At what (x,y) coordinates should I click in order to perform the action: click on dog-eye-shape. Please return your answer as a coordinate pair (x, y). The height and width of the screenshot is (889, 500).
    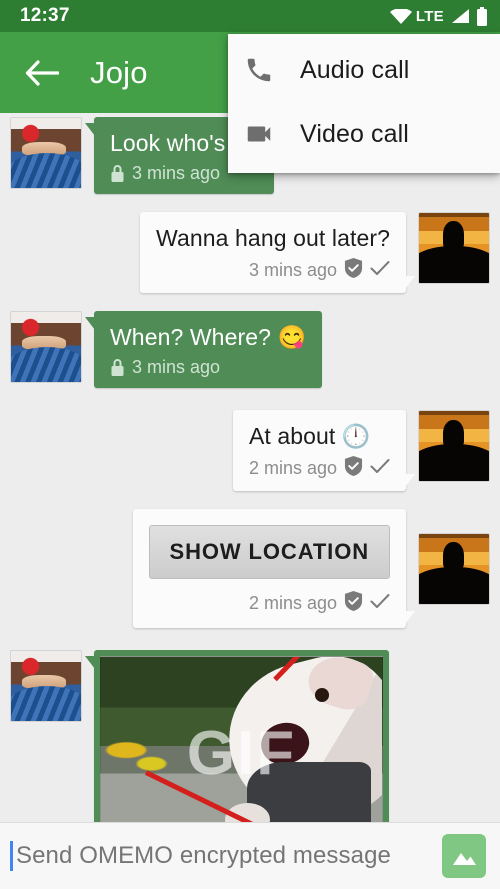
    Looking at the image, I should click on (321, 695).